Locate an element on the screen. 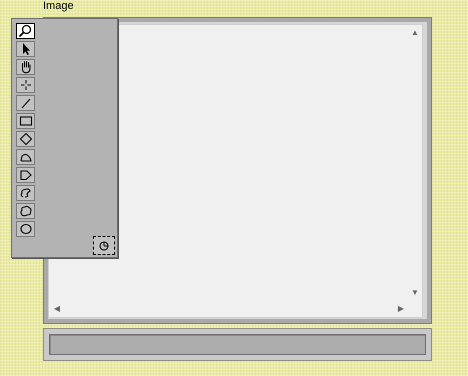  color-tool is located at coordinates (104, 245).